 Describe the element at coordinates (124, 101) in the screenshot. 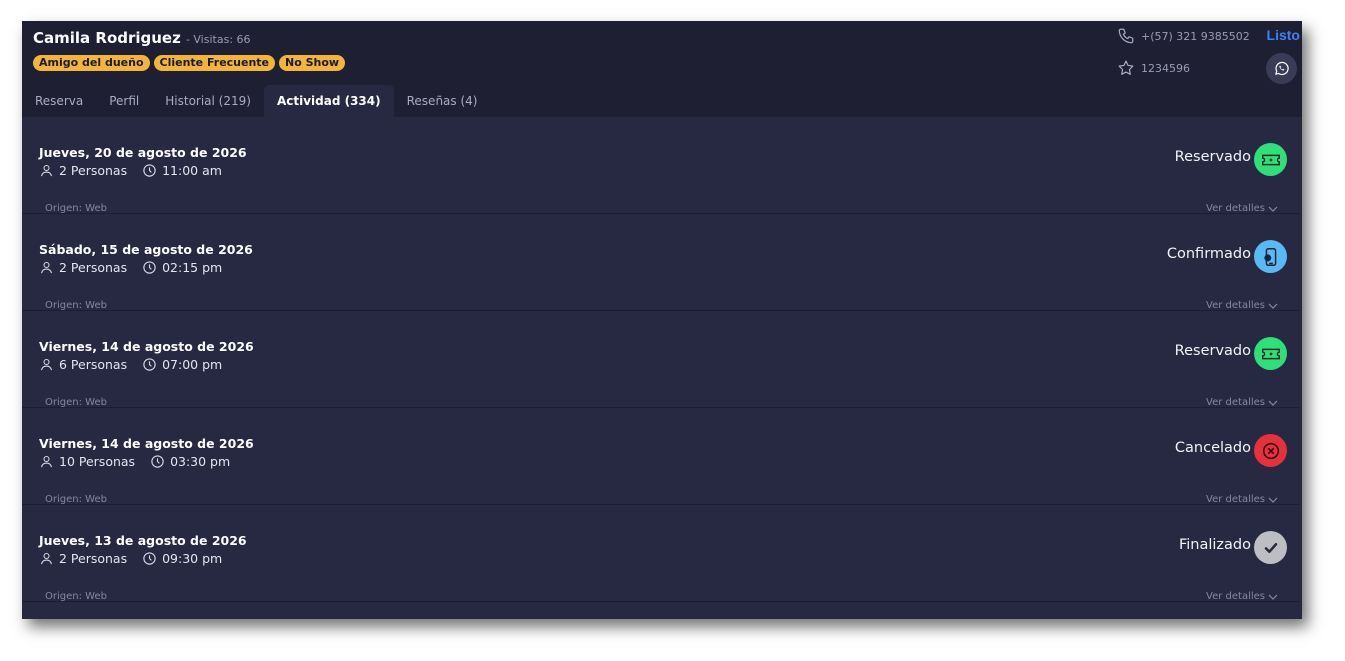

I see `tab-perfil: Perfil` at that location.